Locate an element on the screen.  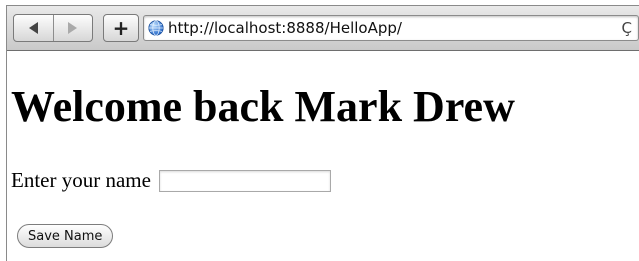
globe-icon is located at coordinates (156, 28).